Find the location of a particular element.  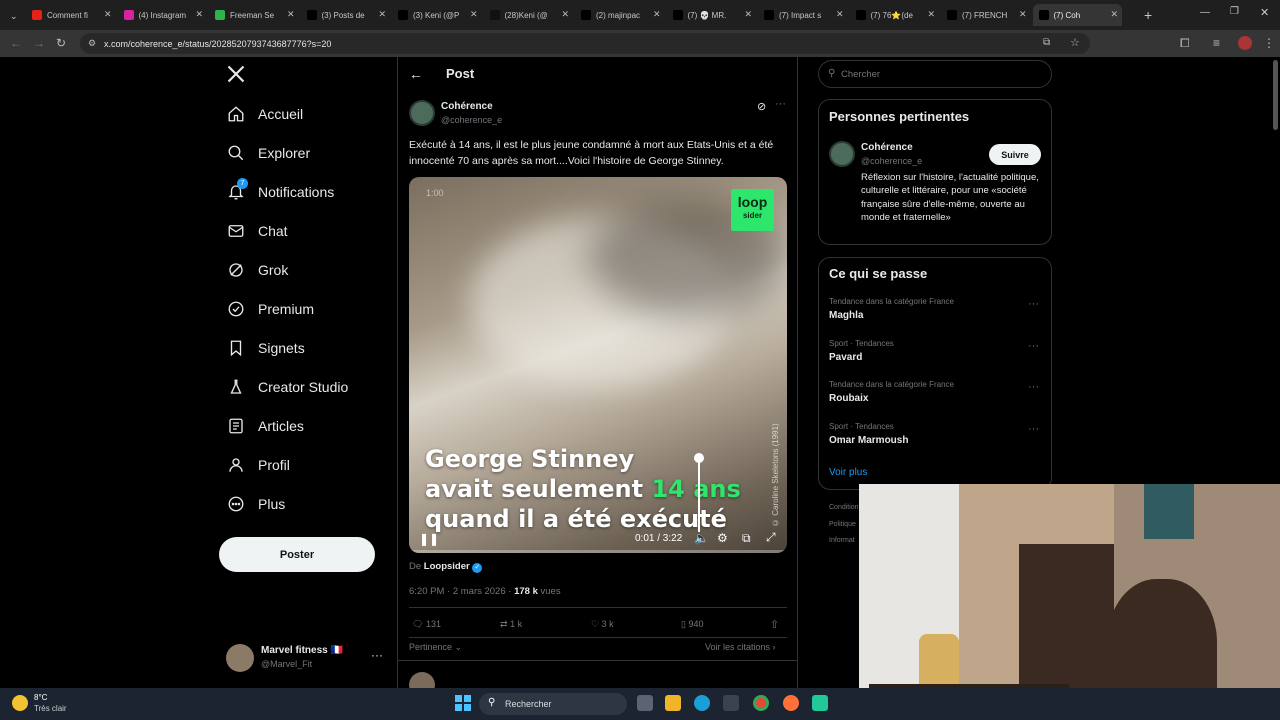

edge-icon is located at coordinates (702, 703).